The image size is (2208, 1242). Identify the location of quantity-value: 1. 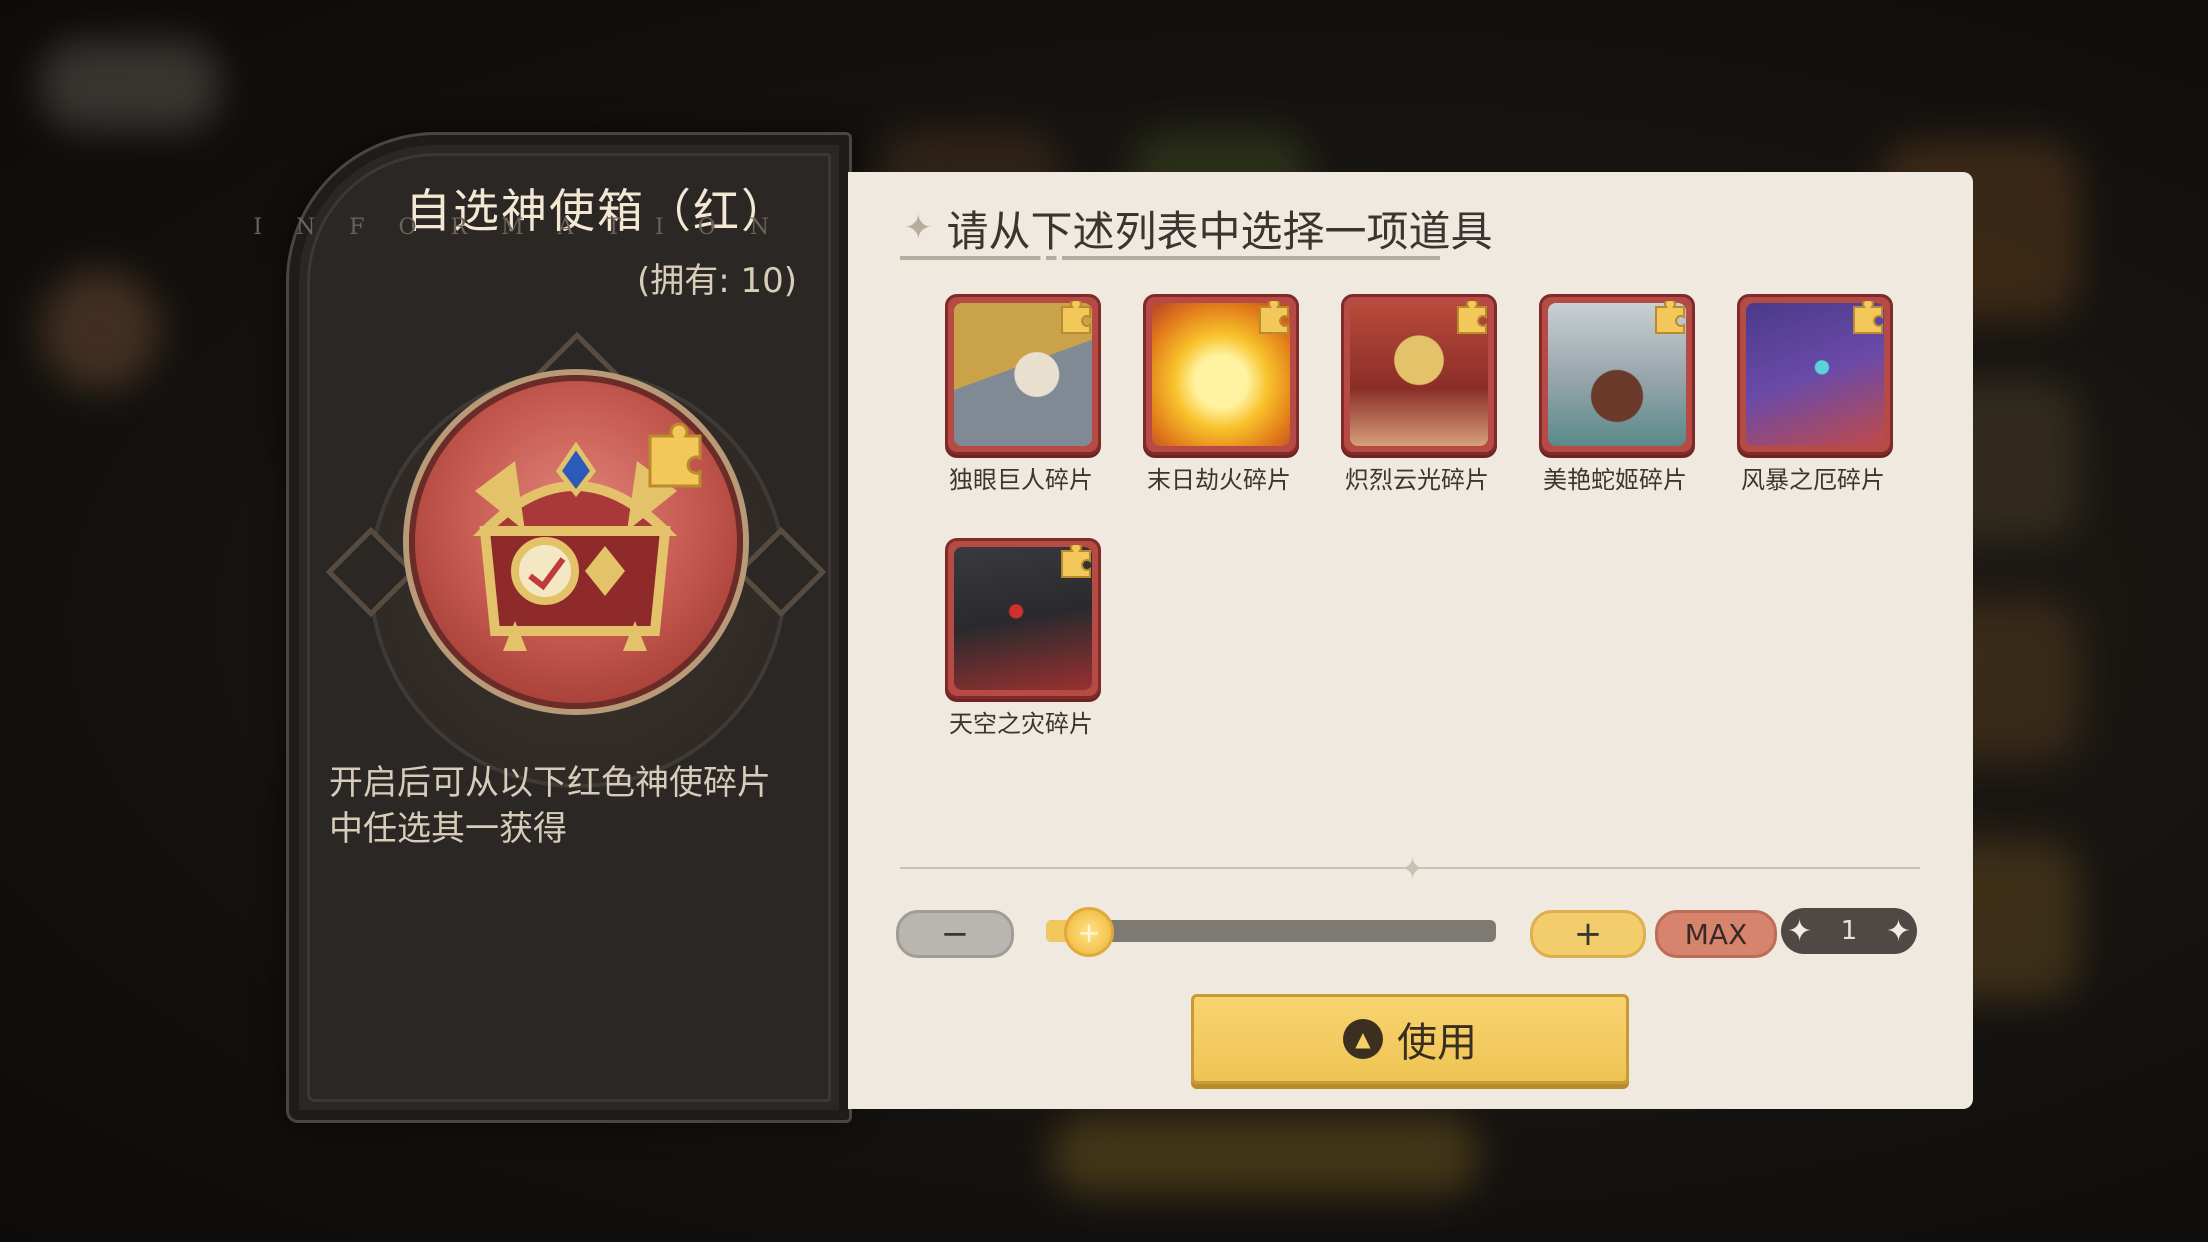
(1849, 931).